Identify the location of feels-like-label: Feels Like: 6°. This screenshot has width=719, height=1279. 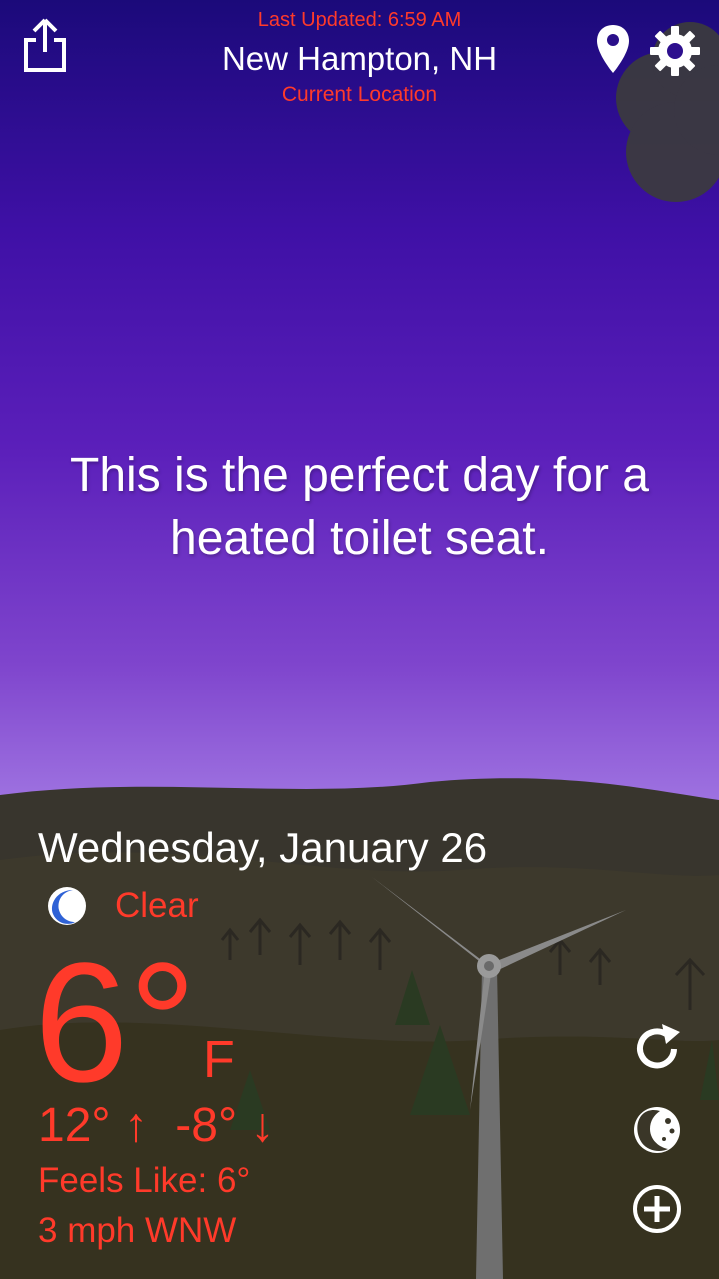
(144, 1180).